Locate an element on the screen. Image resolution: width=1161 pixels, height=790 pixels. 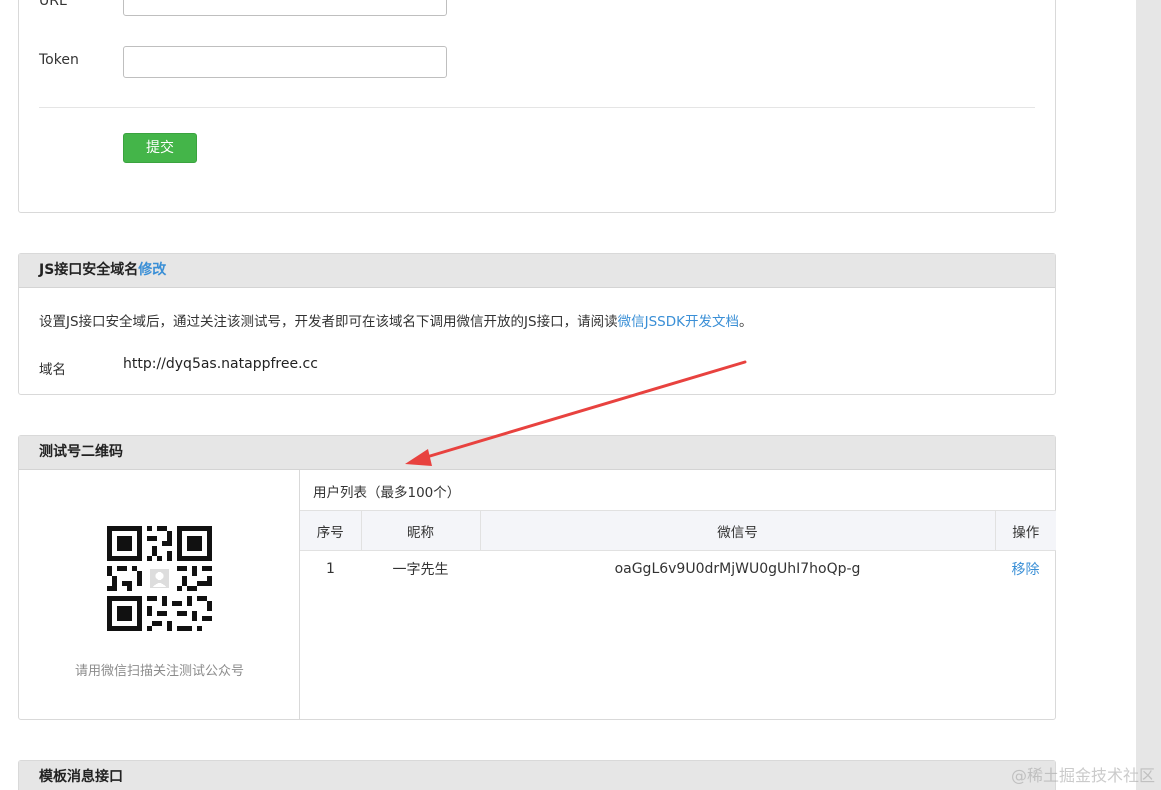
qr-panel-header: 测试号二维码 is located at coordinates (537, 453).